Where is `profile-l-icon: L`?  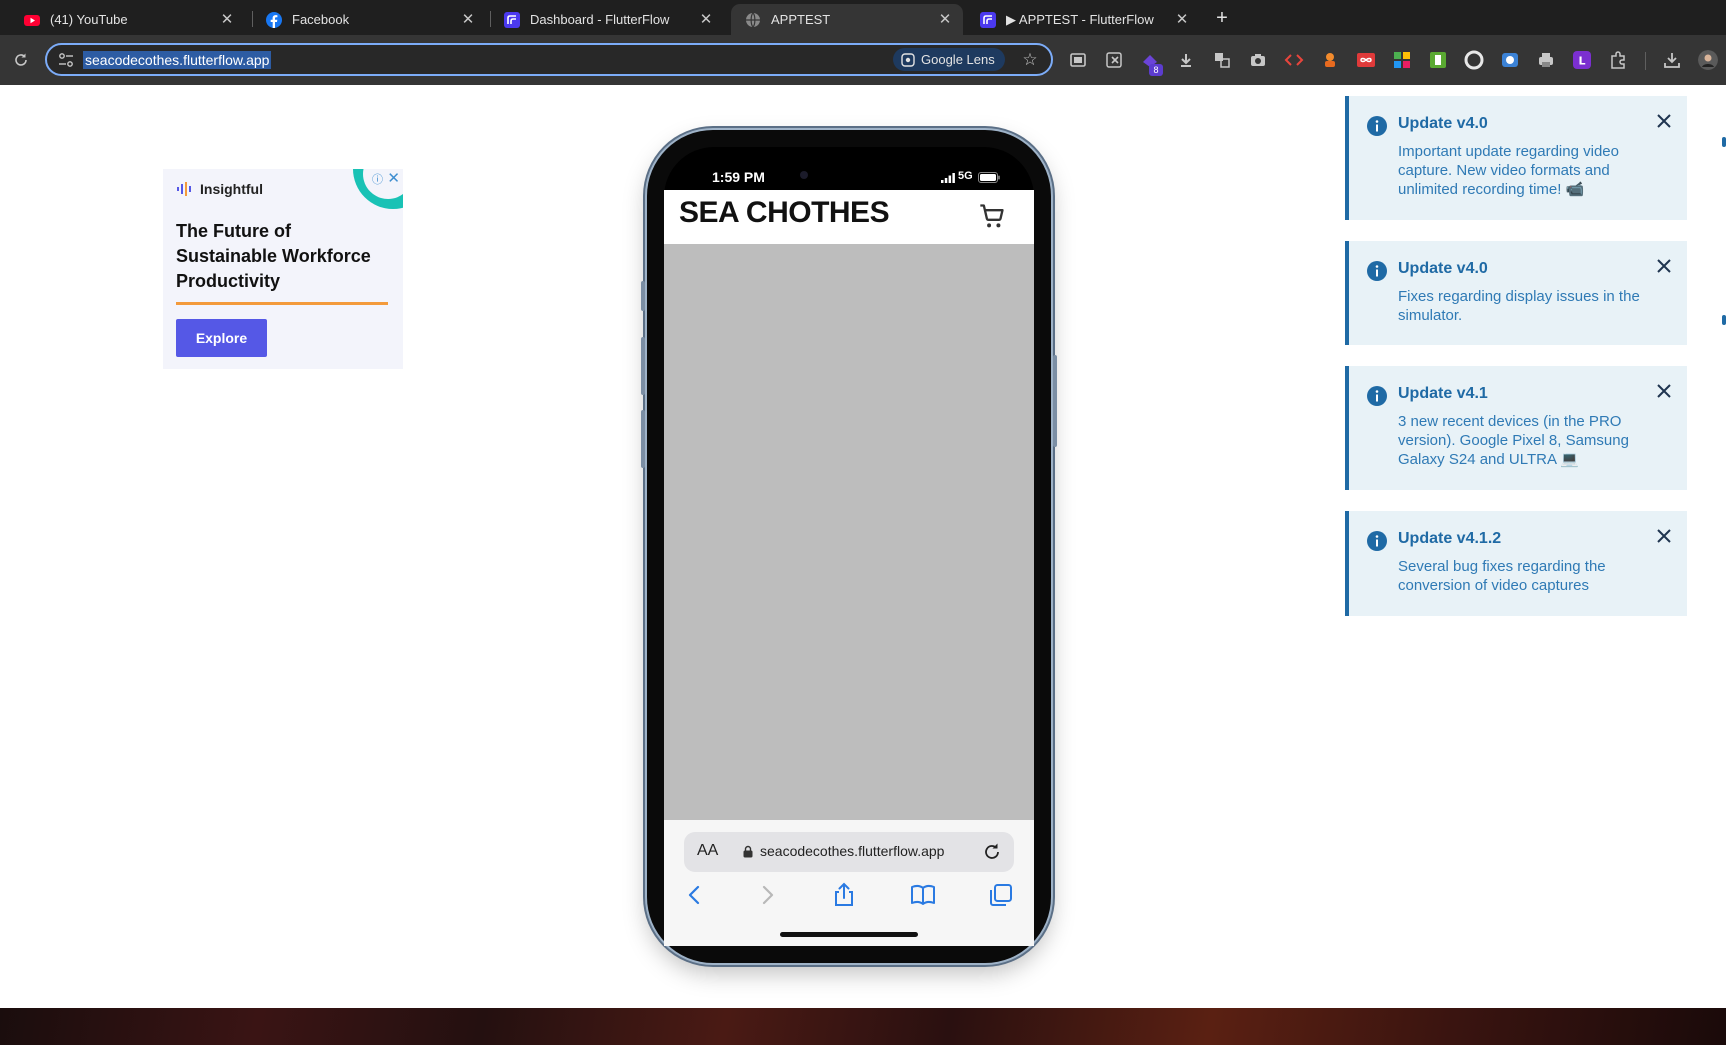
profile-l-icon: L is located at coordinates (1582, 60).